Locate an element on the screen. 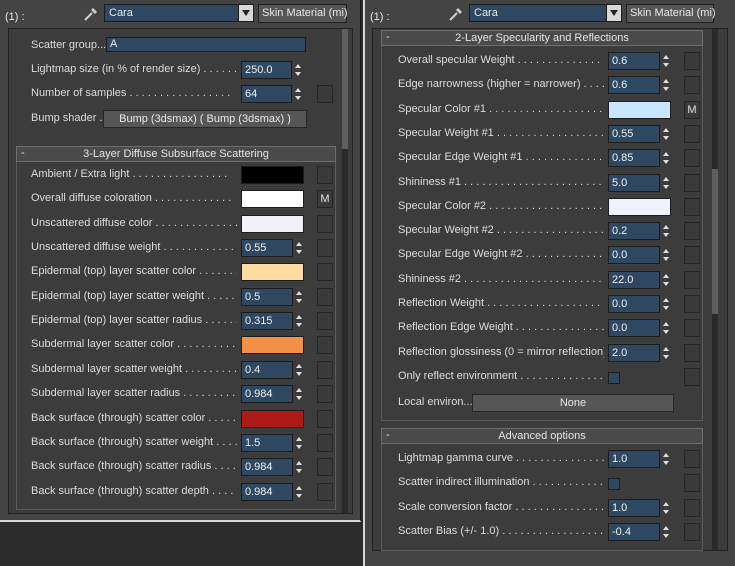  samples-input: 64 is located at coordinates (266, 94).